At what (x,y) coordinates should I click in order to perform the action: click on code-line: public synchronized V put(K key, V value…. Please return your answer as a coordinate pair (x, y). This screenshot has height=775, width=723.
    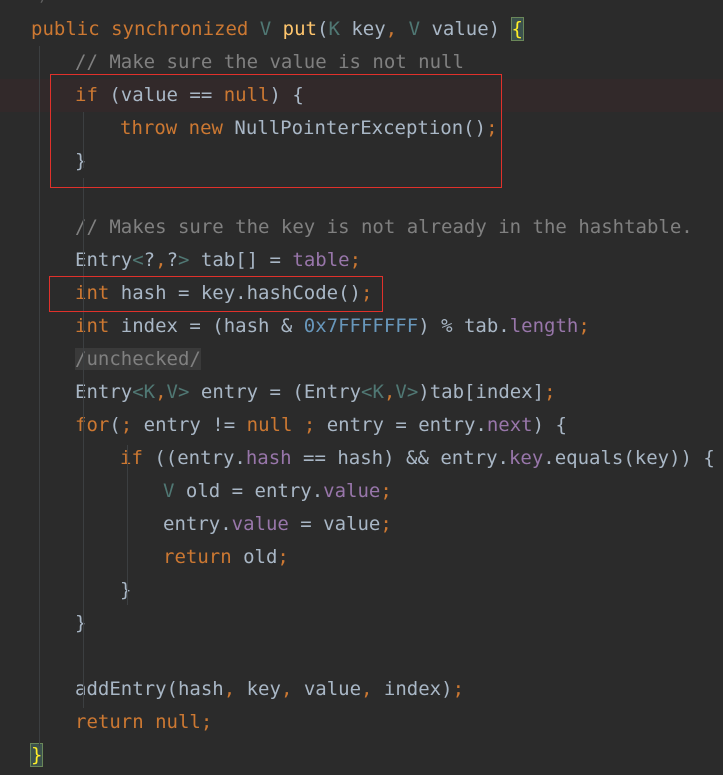
    Looking at the image, I should click on (361, 29).